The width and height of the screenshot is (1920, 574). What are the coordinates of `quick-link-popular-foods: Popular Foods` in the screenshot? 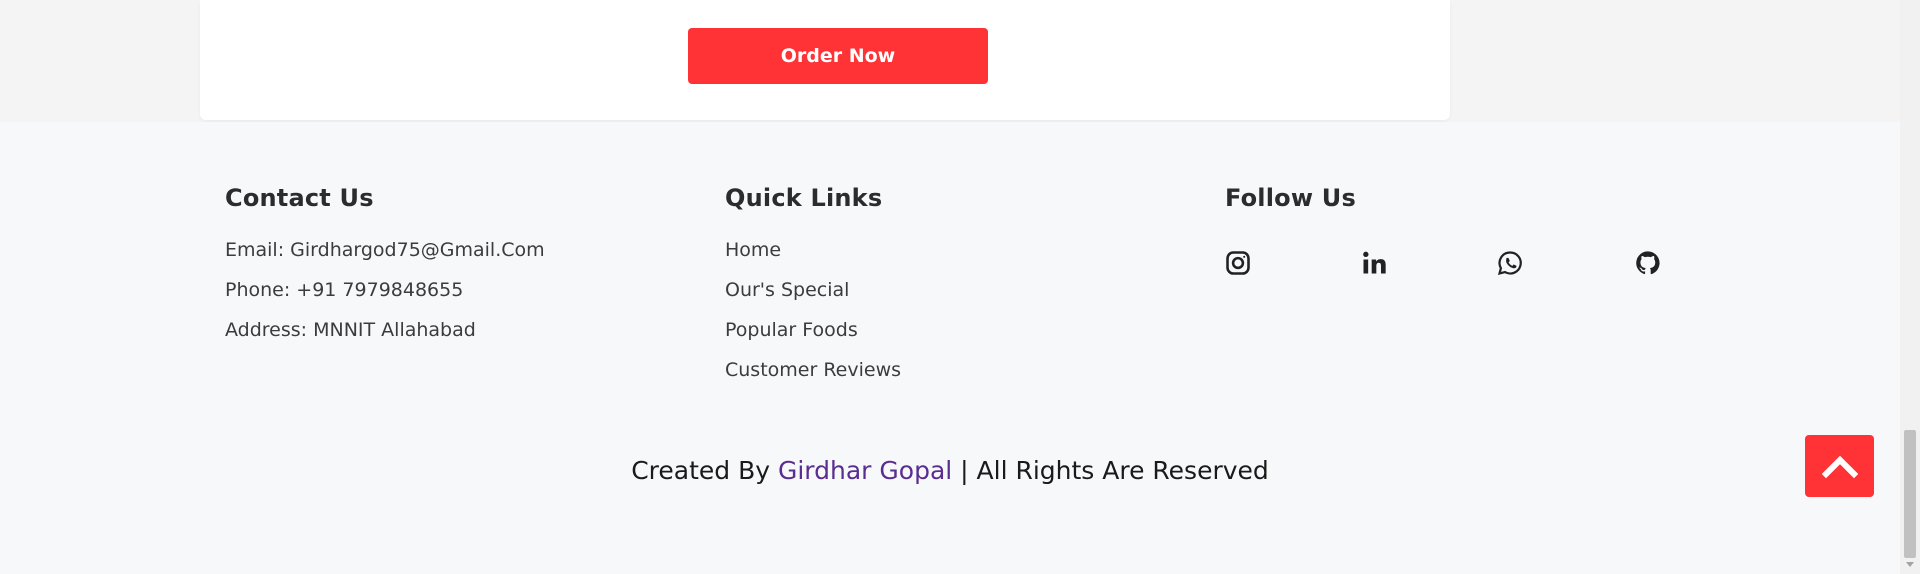 It's located at (813, 338).